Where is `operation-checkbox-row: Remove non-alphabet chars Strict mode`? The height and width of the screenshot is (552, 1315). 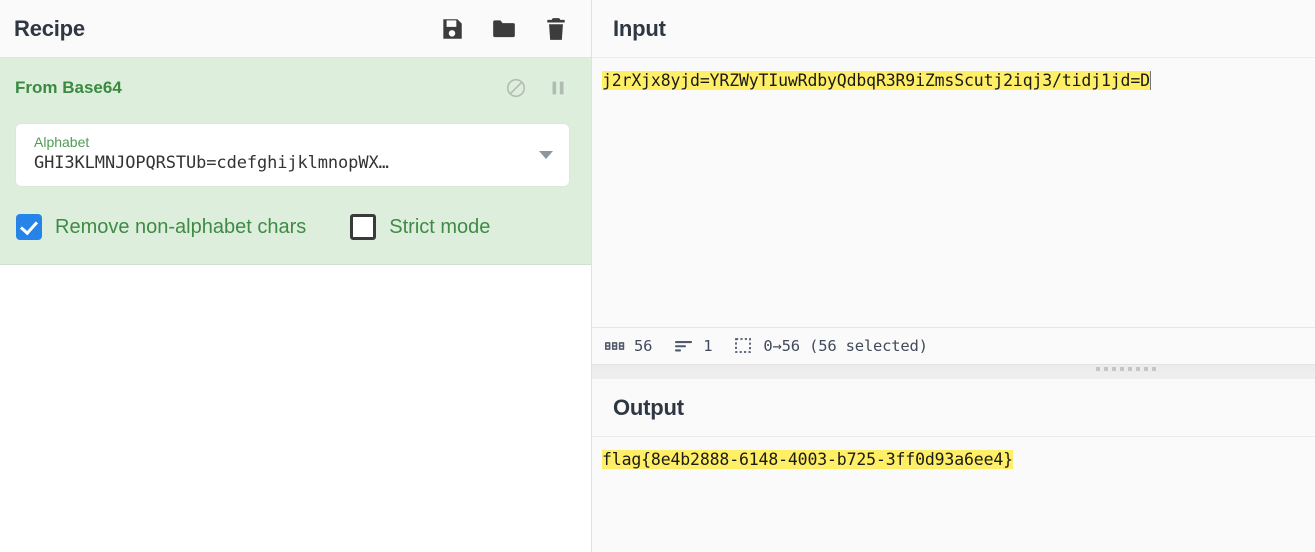 operation-checkbox-row: Remove non-alphabet chars Strict mode is located at coordinates (303, 227).